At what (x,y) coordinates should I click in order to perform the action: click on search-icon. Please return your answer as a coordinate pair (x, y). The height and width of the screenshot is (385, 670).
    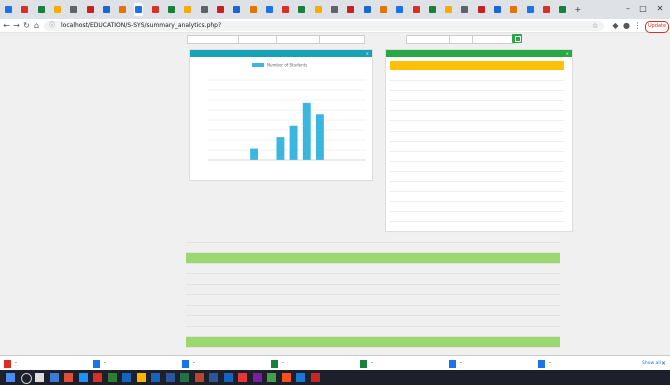
    Looking at the image, I should click on (26, 378).